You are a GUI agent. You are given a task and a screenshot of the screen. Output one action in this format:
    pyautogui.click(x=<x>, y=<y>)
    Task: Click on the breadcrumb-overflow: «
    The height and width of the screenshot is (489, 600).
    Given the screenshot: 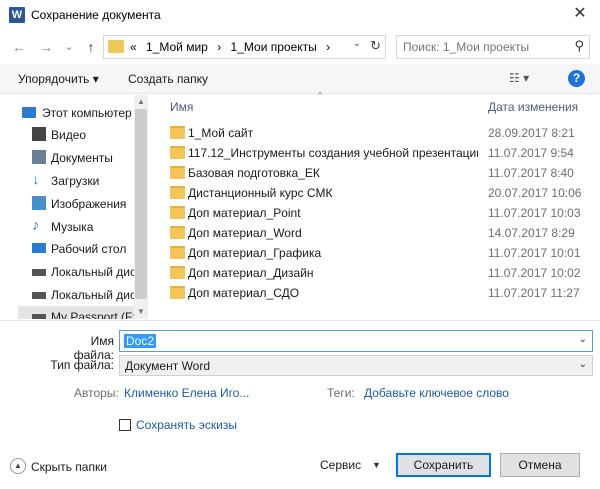 What is the action you would take?
    pyautogui.click(x=133, y=47)
    